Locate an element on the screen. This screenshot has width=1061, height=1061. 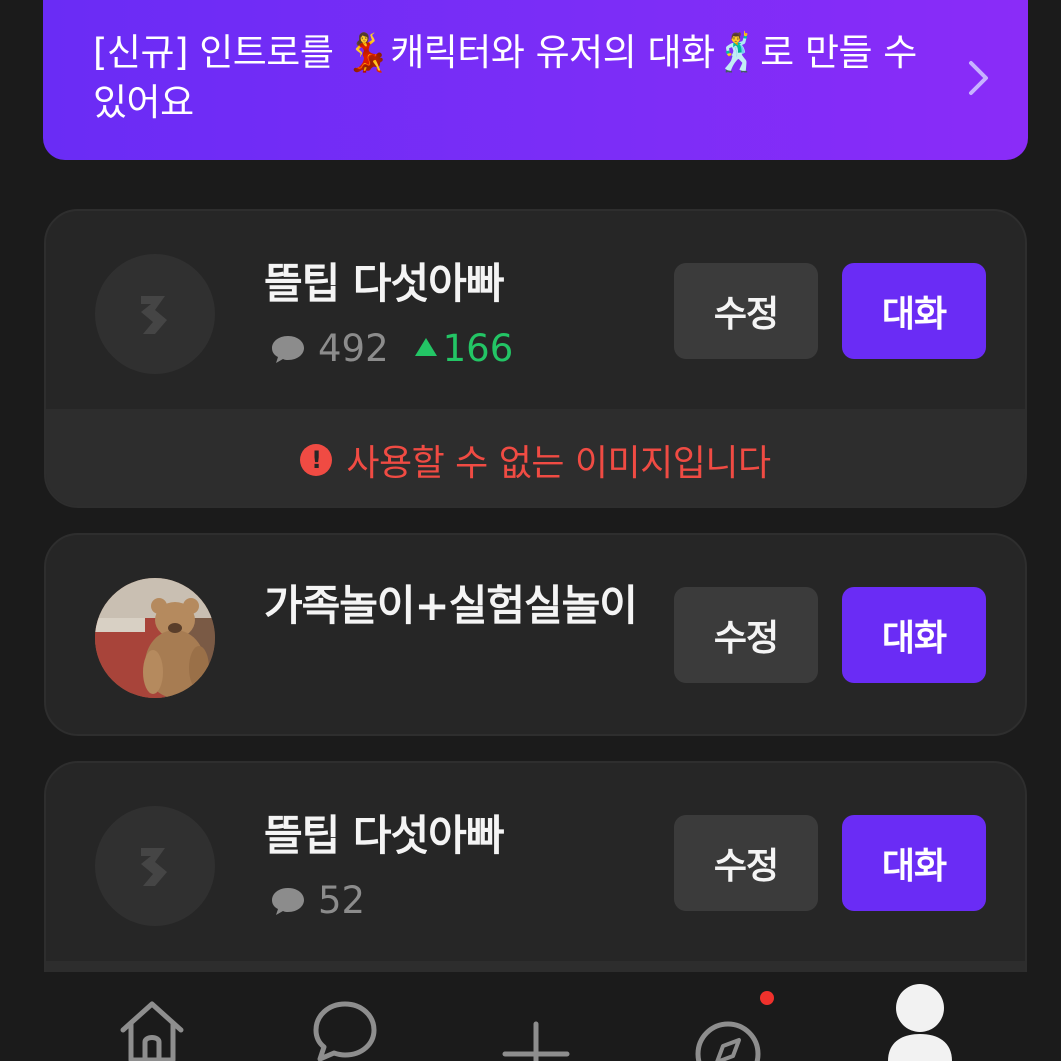
character-name: 가족놀이+실험실놀이 is located at coordinates (451, 605).